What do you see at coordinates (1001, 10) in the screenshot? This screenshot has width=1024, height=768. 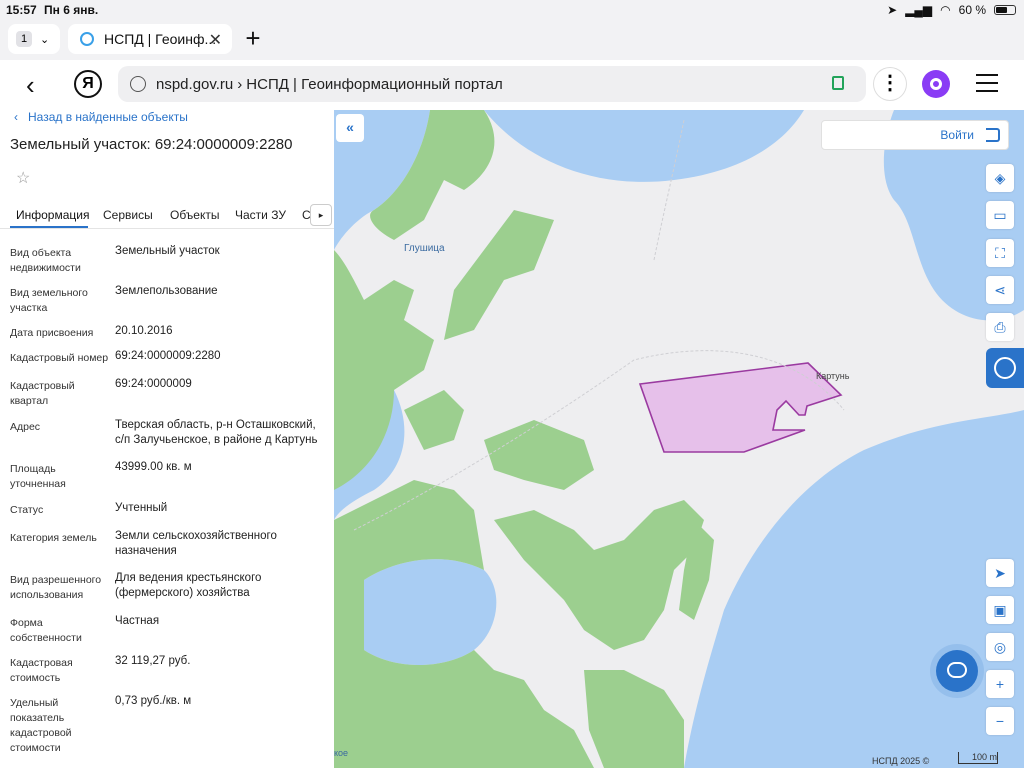 I see `battery-fill` at bounding box center [1001, 10].